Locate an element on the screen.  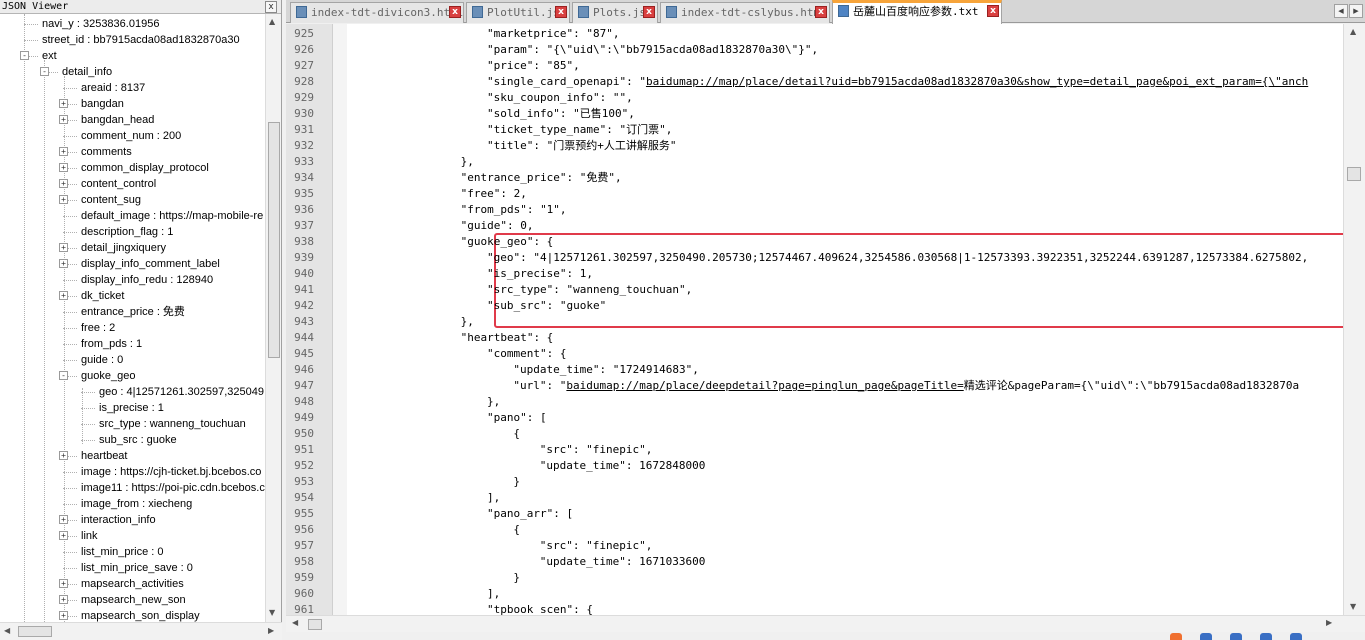
tree-node: guoke_geo is located at coordinates (107, 376).